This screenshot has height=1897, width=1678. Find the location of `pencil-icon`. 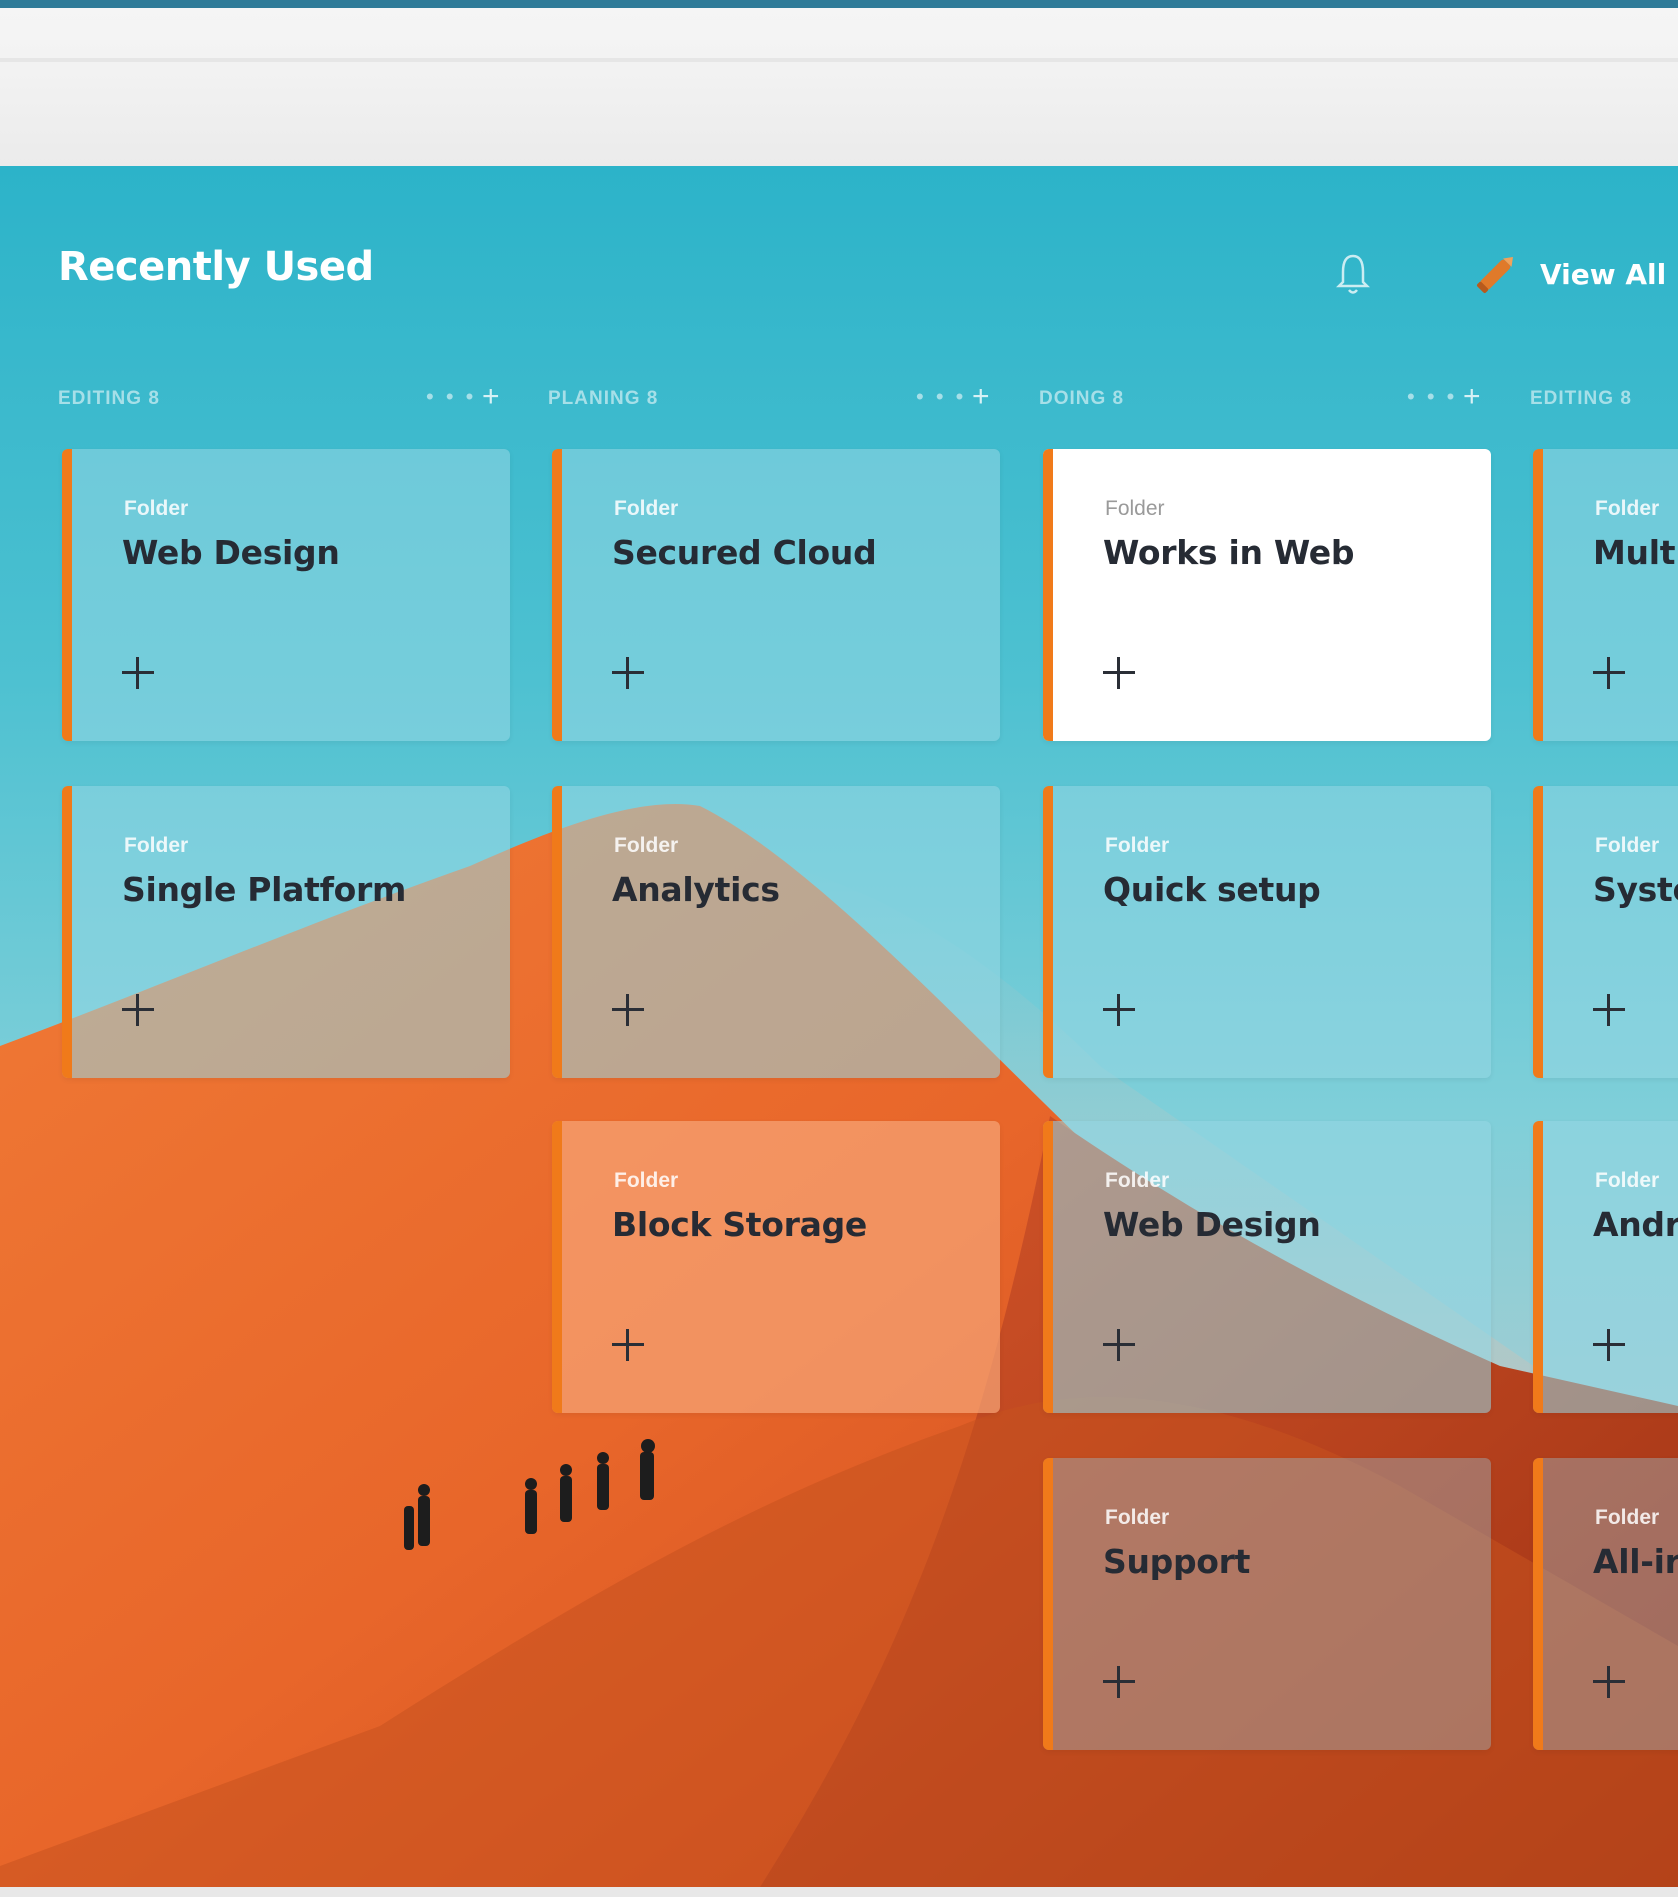

pencil-icon is located at coordinates (1495, 275).